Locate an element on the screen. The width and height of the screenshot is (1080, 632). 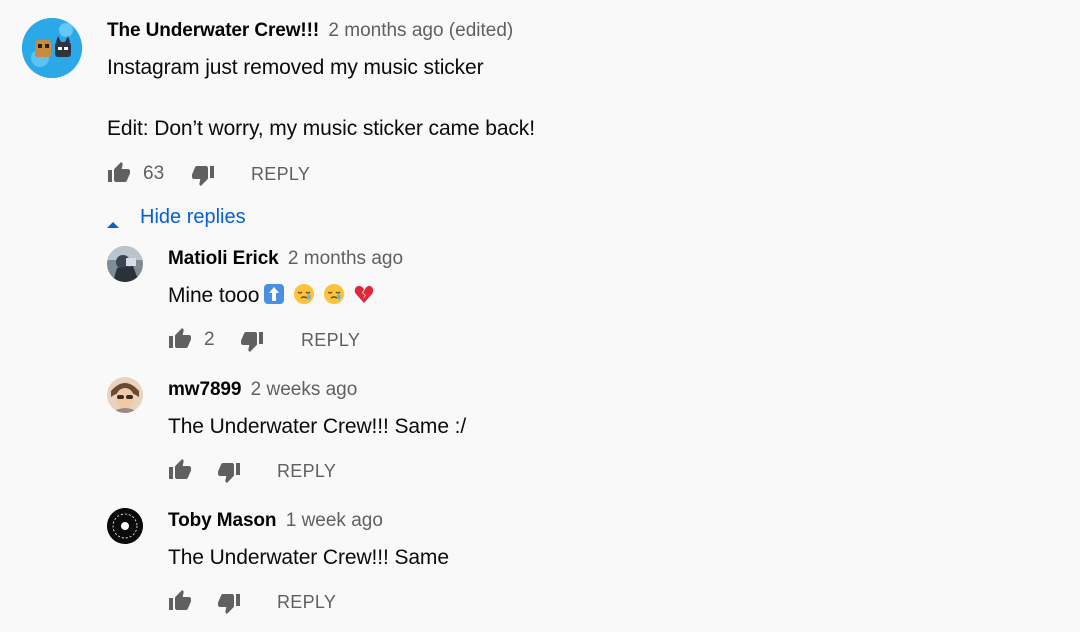
reply-text: Mine tooo is located at coordinates (271, 297).